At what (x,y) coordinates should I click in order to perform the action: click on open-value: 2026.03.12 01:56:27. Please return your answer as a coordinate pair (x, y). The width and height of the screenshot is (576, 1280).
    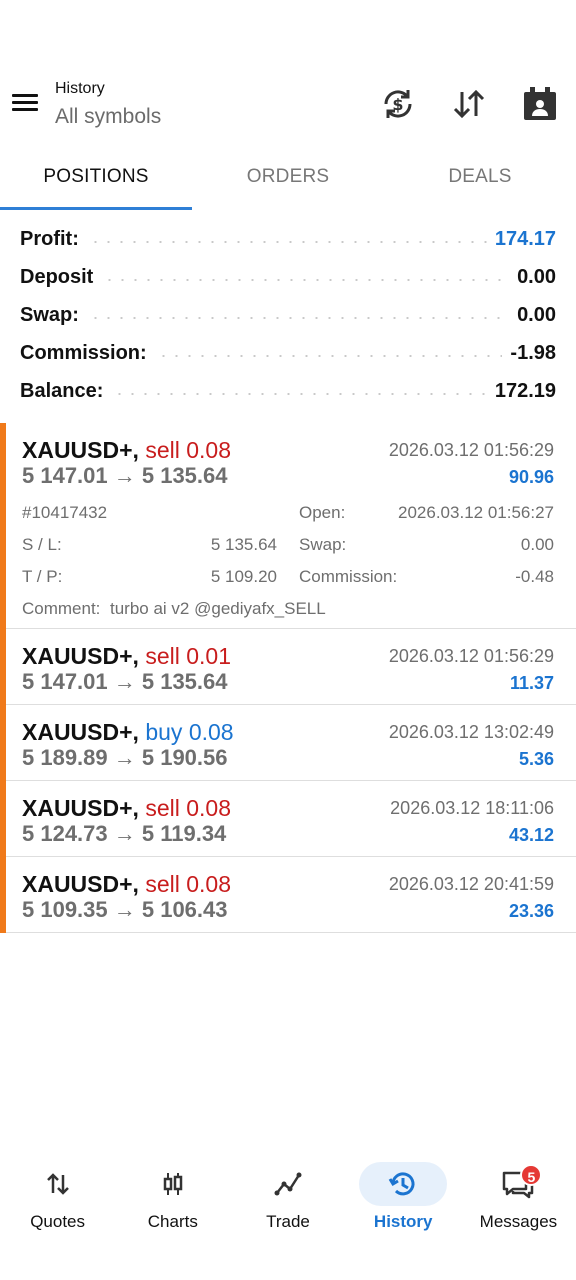
    Looking at the image, I should click on (476, 512).